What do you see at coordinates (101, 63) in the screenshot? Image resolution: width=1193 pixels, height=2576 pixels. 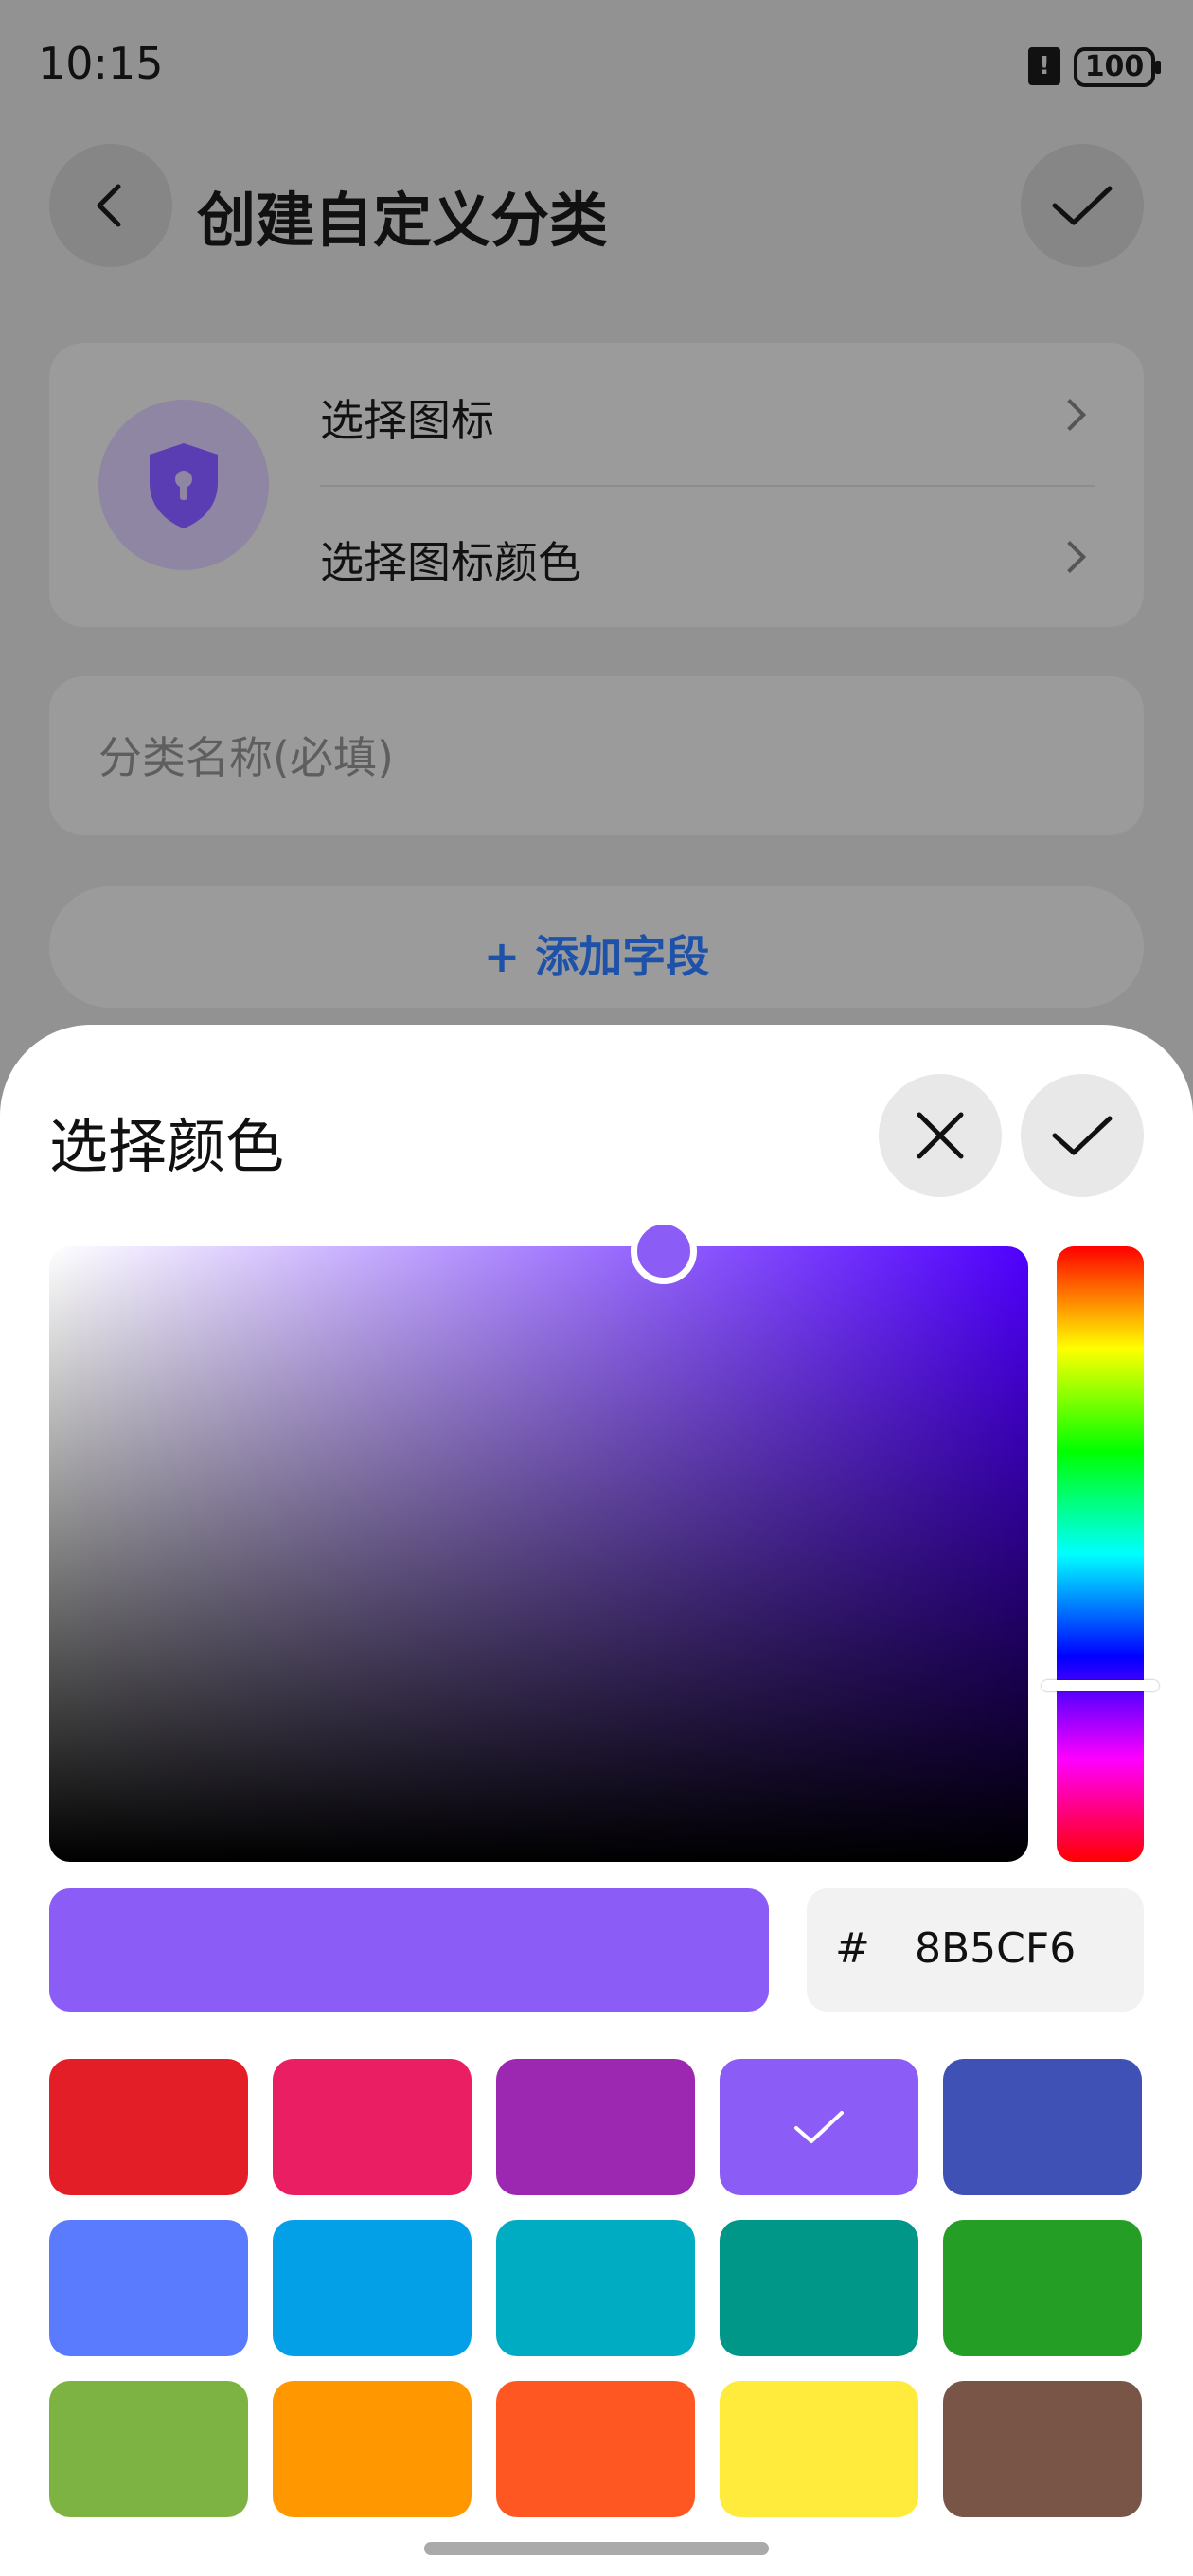 I see `status-time: 10:15` at bounding box center [101, 63].